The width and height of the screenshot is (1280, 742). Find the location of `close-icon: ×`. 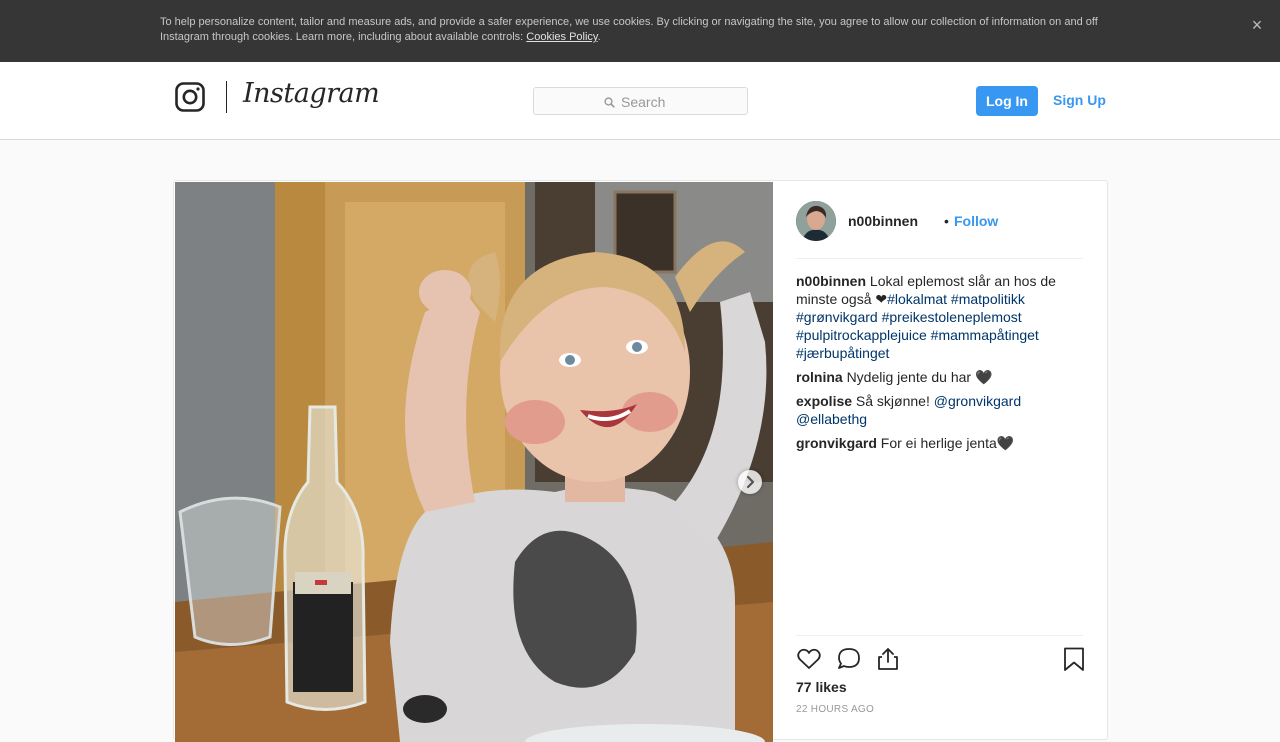

close-icon: × is located at coordinates (1257, 25).